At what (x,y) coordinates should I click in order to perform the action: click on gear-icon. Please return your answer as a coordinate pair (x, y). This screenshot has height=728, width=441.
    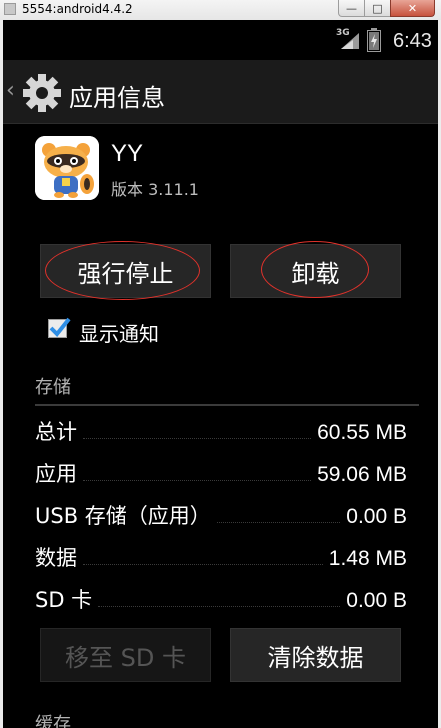
    Looking at the image, I should click on (42, 93).